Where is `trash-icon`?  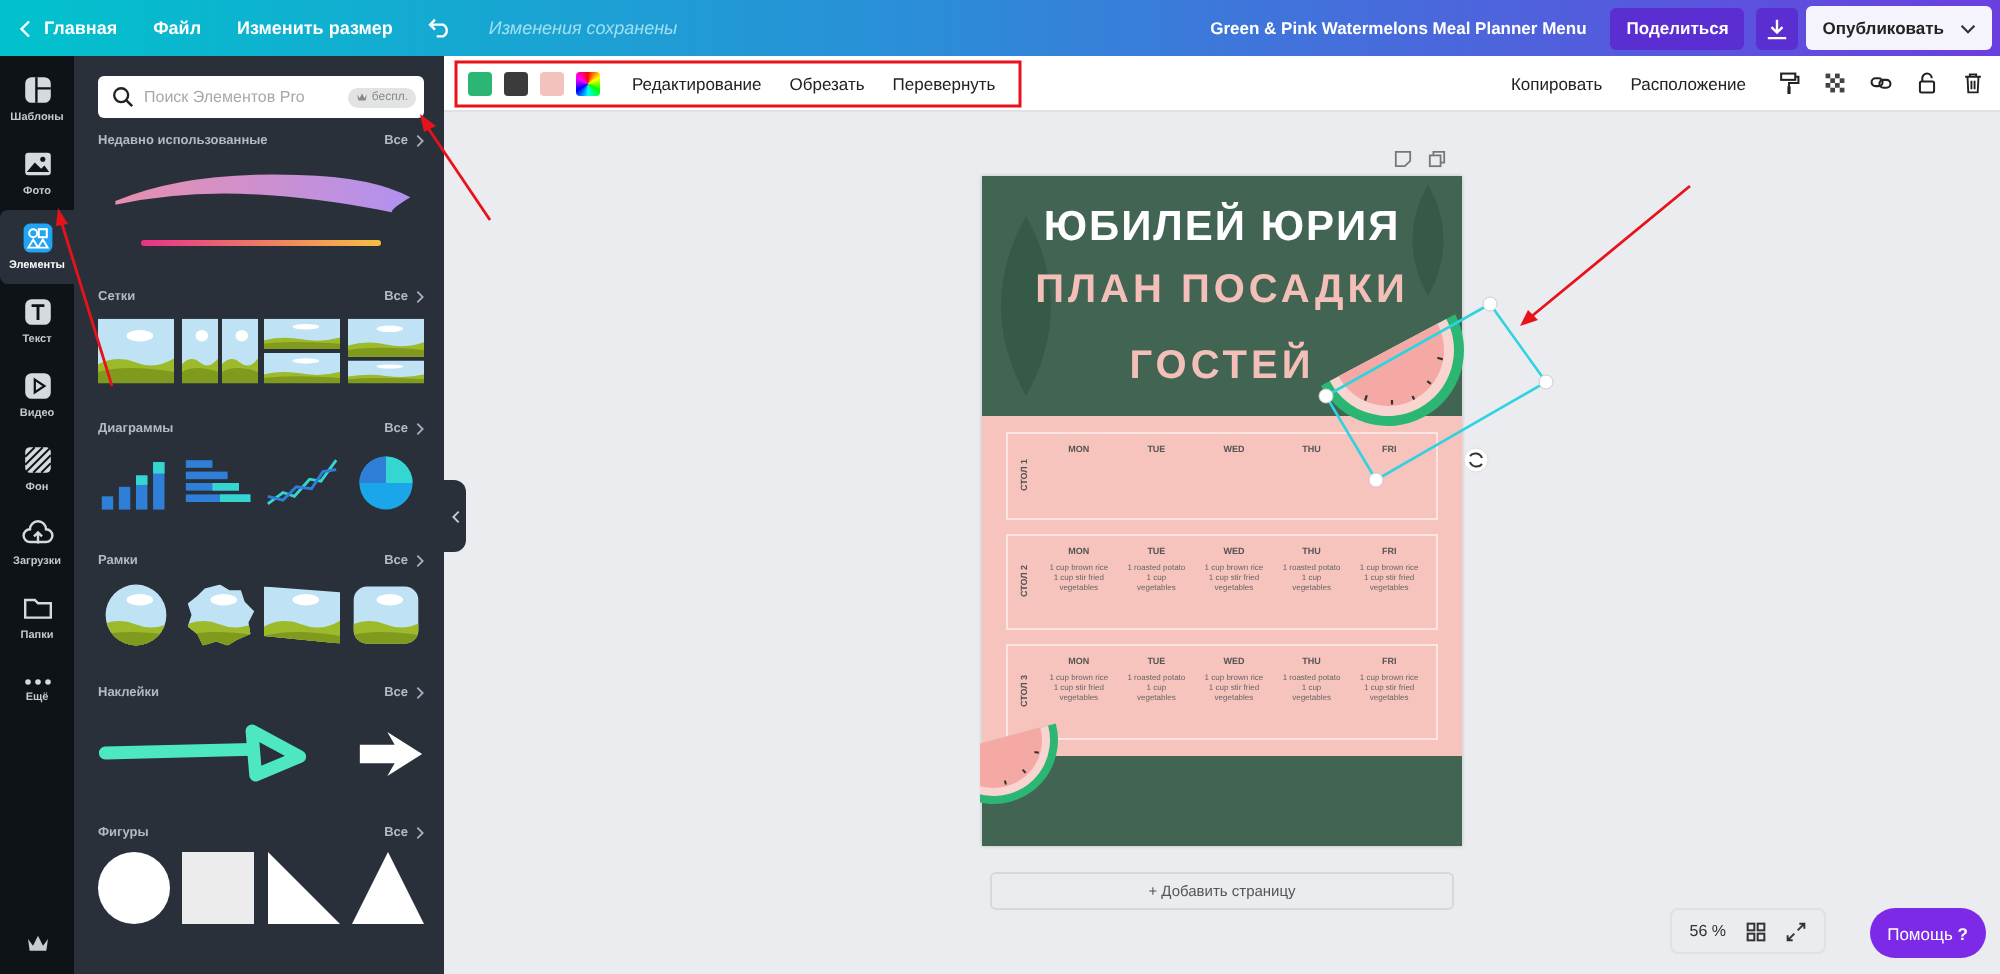 trash-icon is located at coordinates (1973, 83).